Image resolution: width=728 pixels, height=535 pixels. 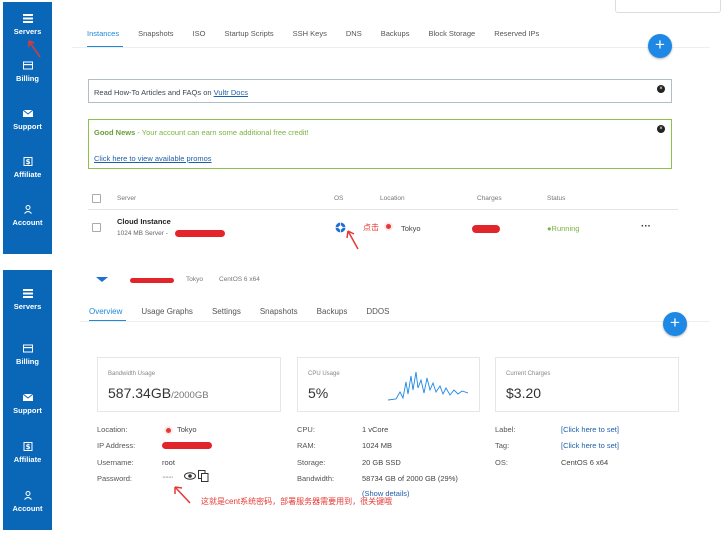 What do you see at coordinates (168, 430) in the screenshot?
I see `location-flag-icon` at bounding box center [168, 430].